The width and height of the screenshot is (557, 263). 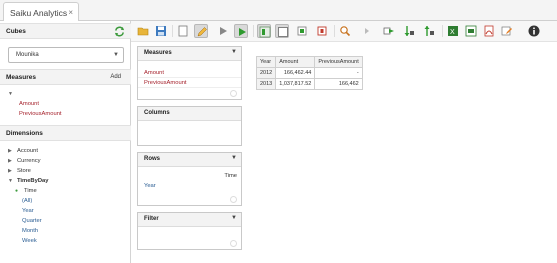 I want to click on edit-icon, so click(x=201, y=31).